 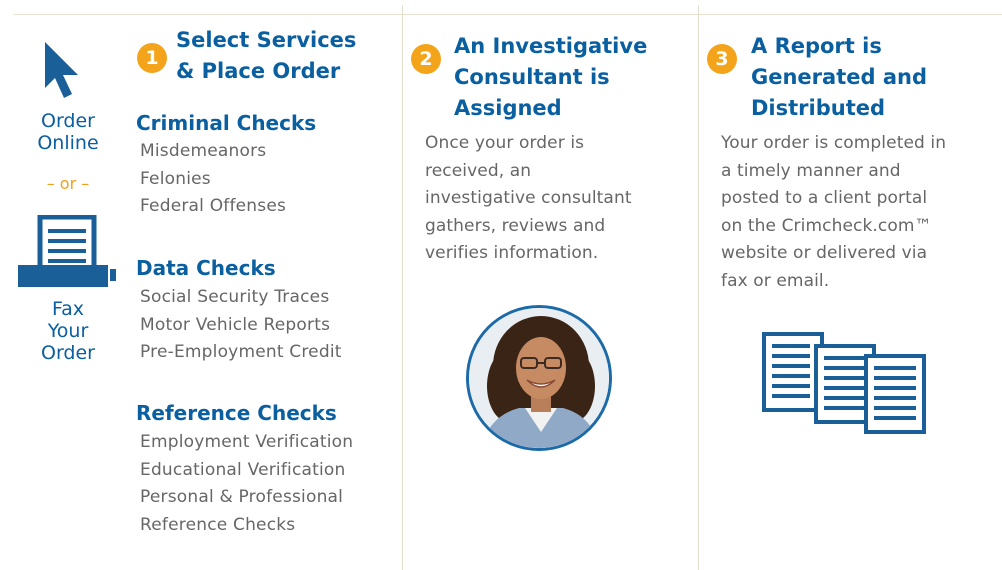 What do you see at coordinates (67, 251) in the screenshot?
I see `fax-machine-icon` at bounding box center [67, 251].